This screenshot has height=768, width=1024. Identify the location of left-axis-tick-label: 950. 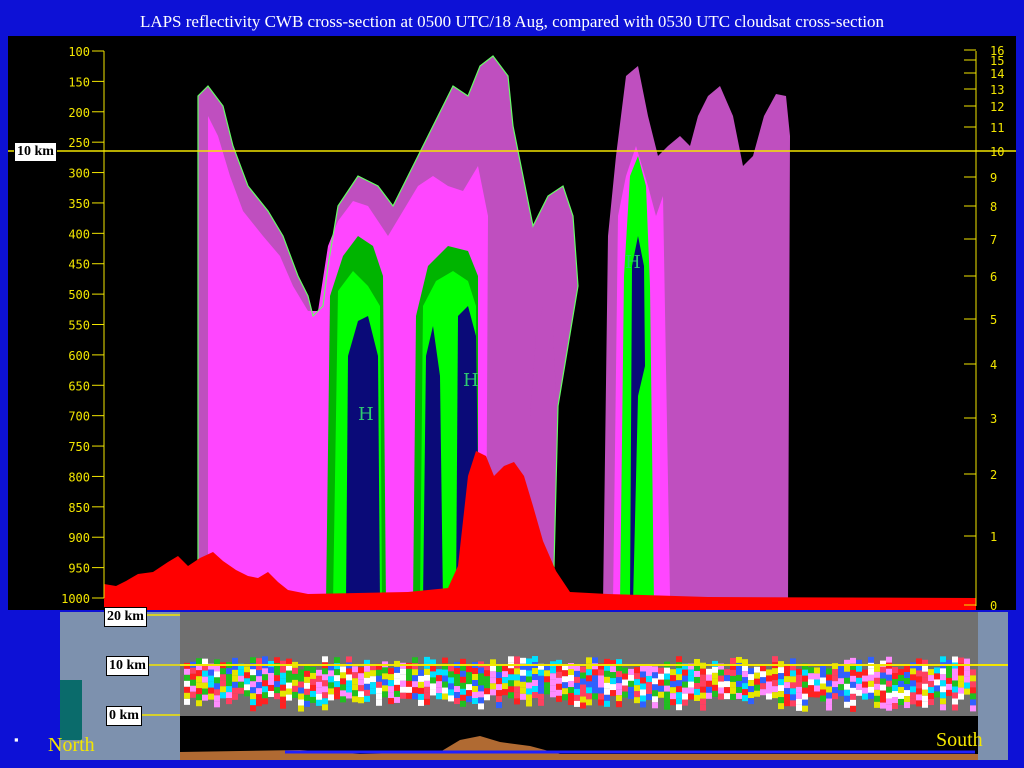
(79, 569).